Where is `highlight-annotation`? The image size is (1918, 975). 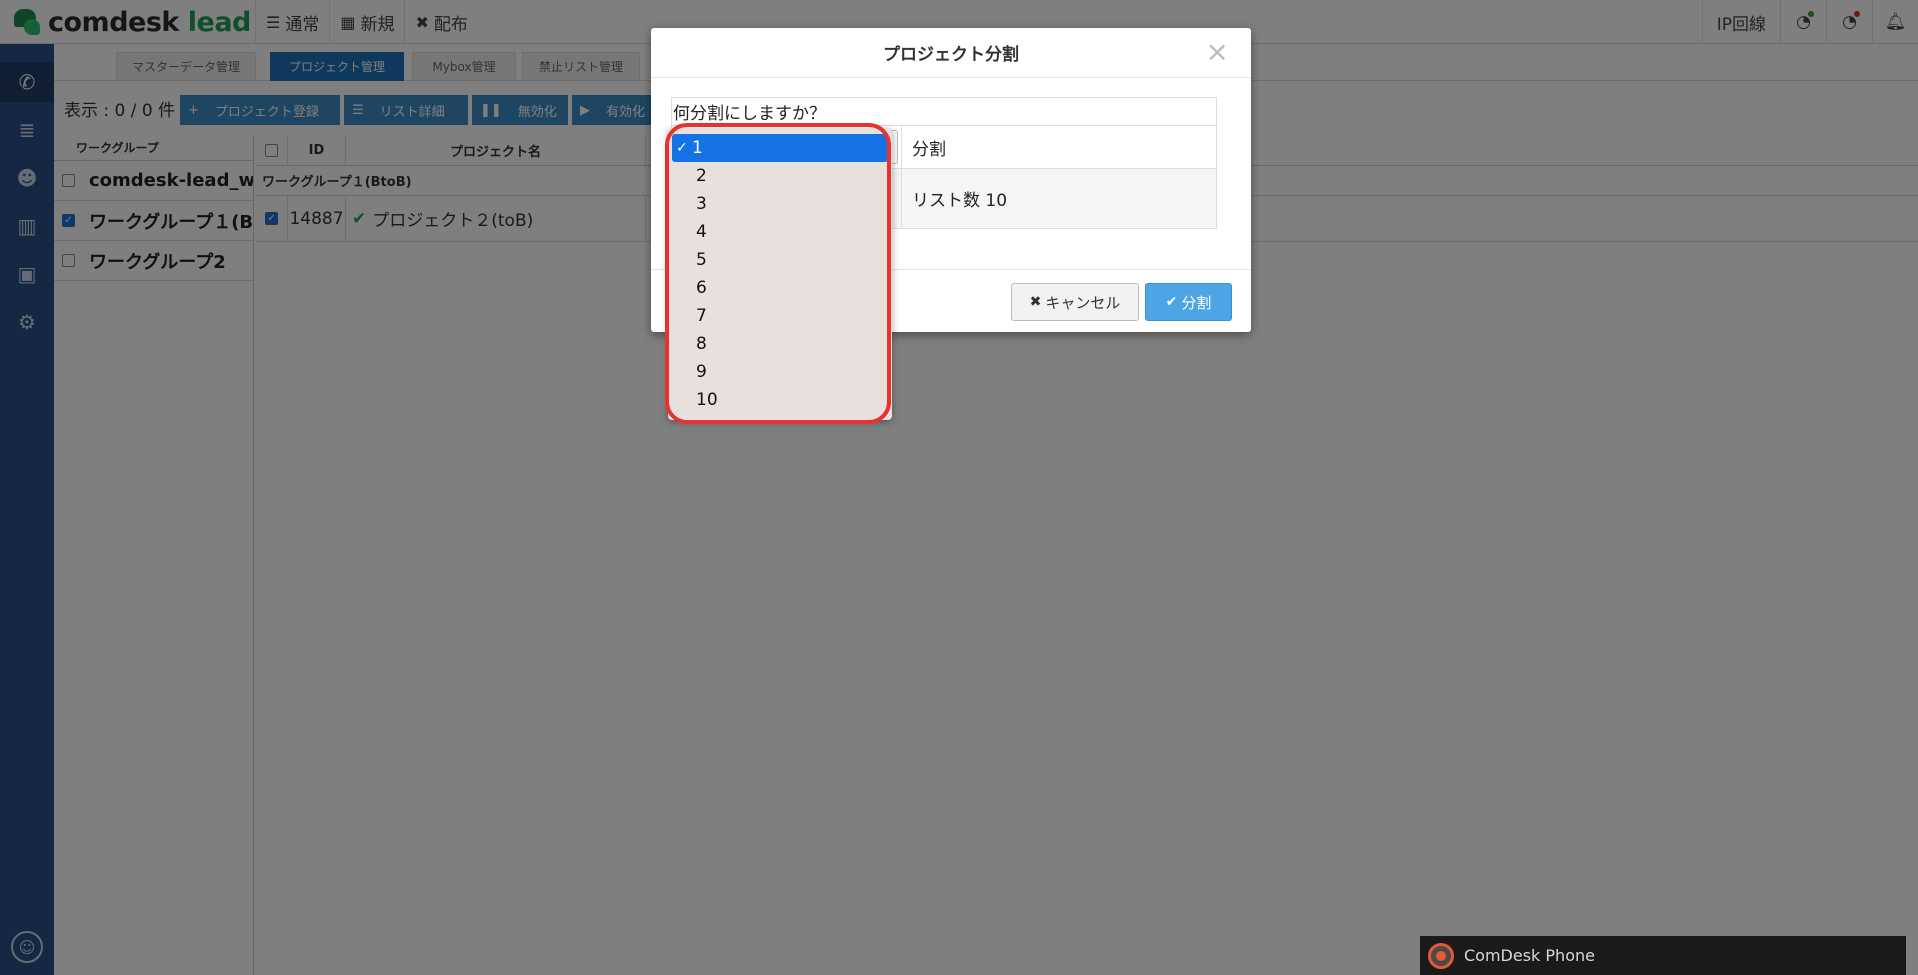
highlight-annotation is located at coordinates (778, 273).